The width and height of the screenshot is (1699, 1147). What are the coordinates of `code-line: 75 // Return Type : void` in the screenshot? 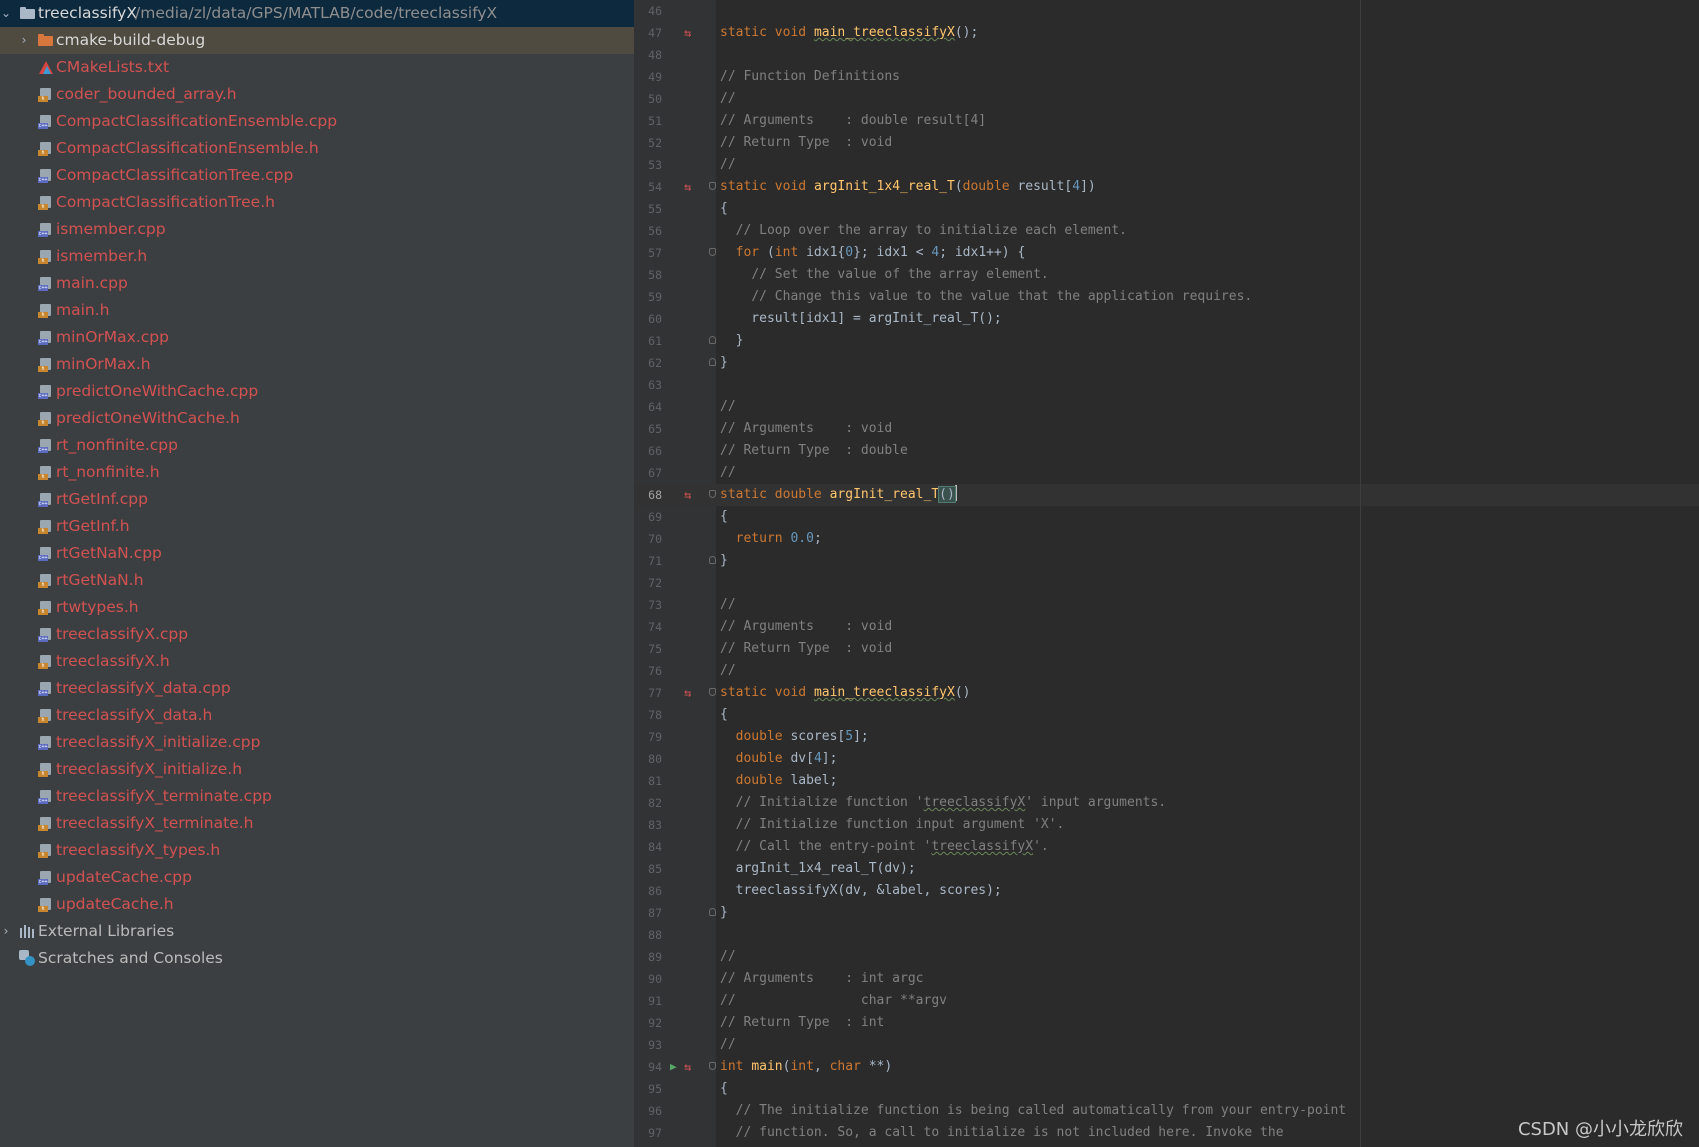 It's located at (1166, 649).